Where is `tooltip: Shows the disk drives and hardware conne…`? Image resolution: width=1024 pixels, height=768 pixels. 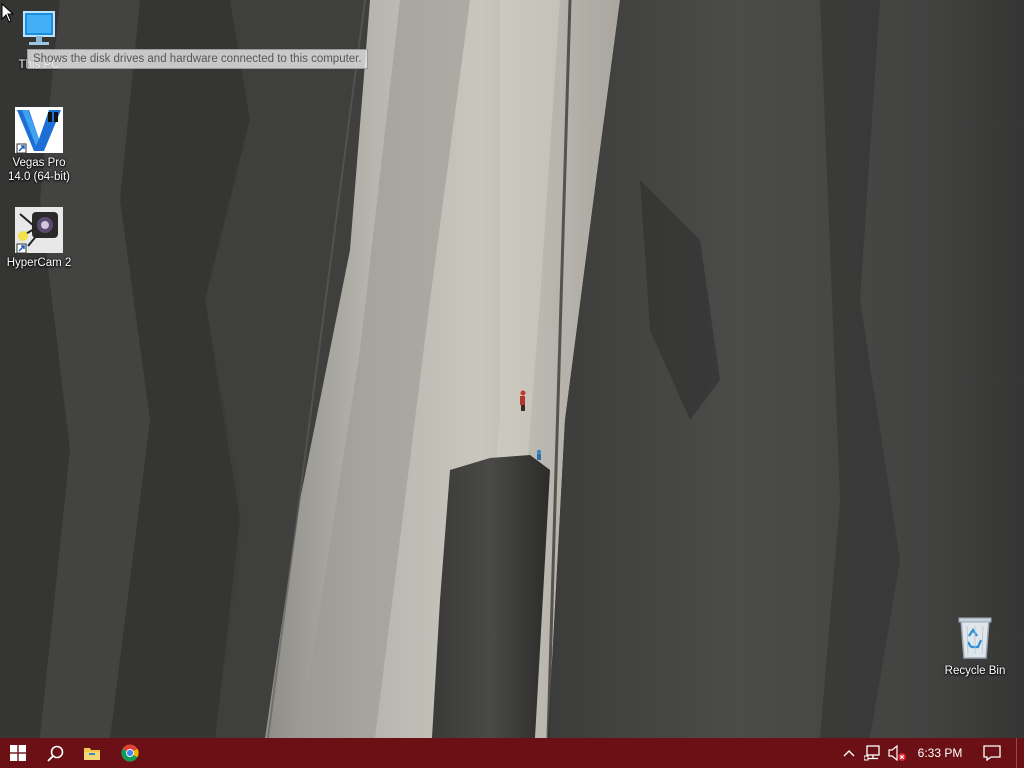 tooltip: Shows the disk drives and hardware conne… is located at coordinates (197, 59).